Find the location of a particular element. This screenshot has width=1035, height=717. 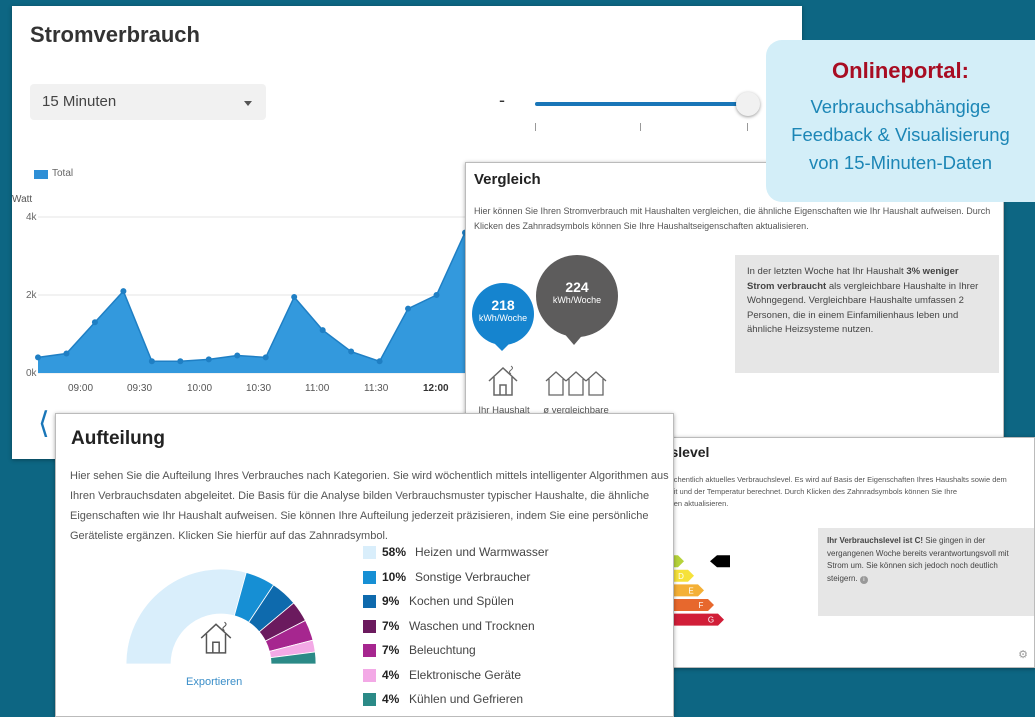

legend-category: Kühlen und Gefrieren is located at coordinates (466, 699).